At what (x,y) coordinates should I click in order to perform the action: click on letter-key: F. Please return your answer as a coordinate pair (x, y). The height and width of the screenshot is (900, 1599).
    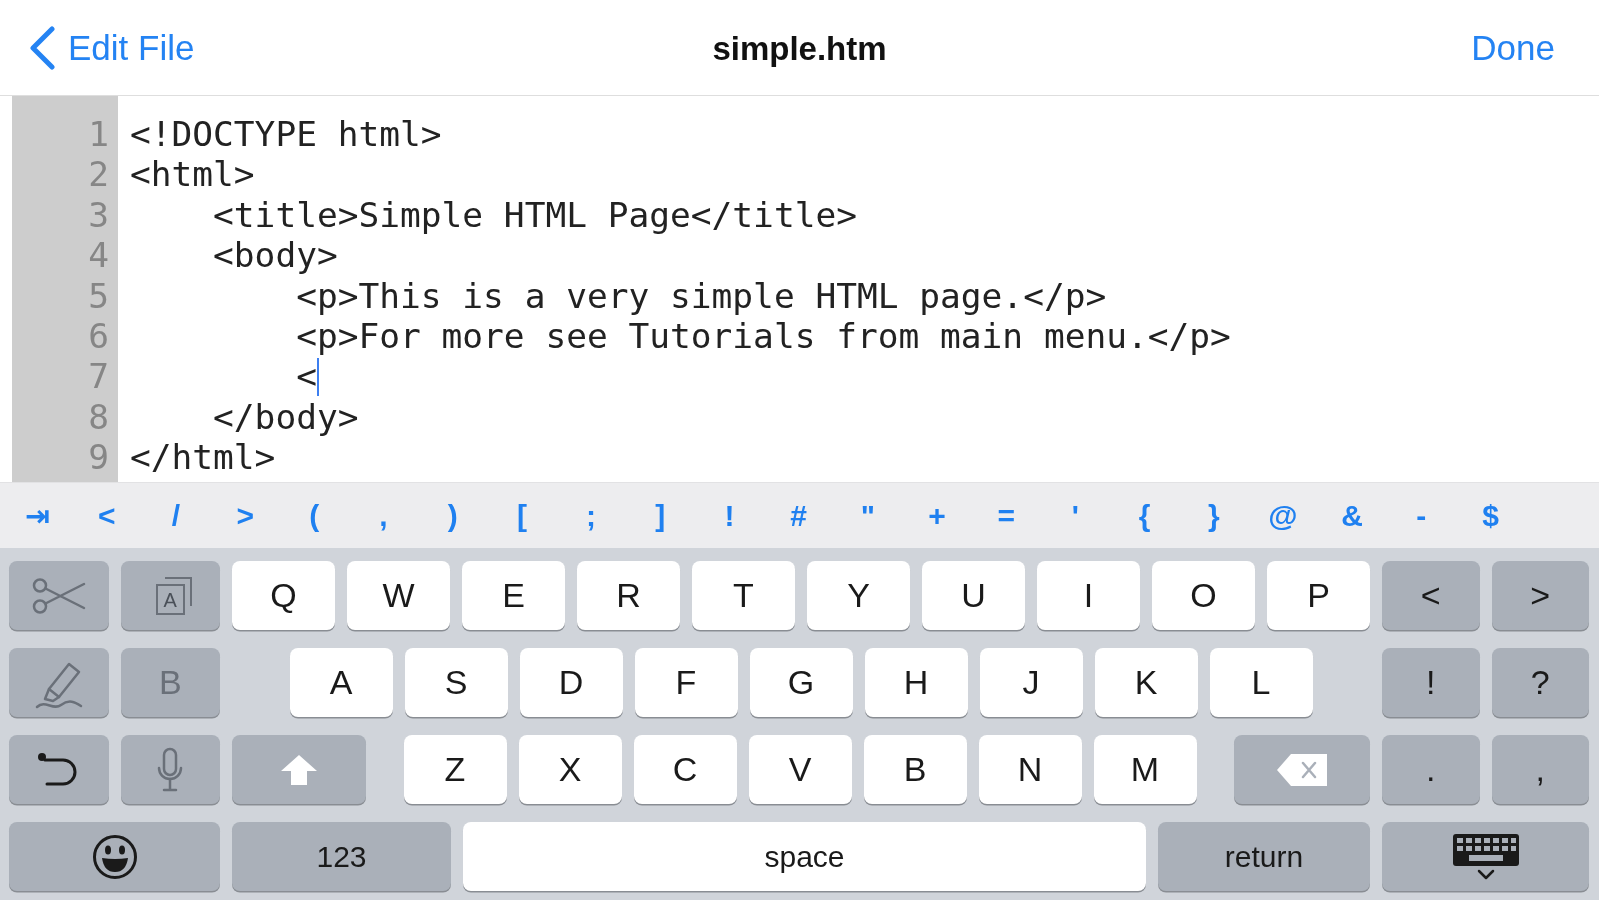
    Looking at the image, I should click on (686, 682).